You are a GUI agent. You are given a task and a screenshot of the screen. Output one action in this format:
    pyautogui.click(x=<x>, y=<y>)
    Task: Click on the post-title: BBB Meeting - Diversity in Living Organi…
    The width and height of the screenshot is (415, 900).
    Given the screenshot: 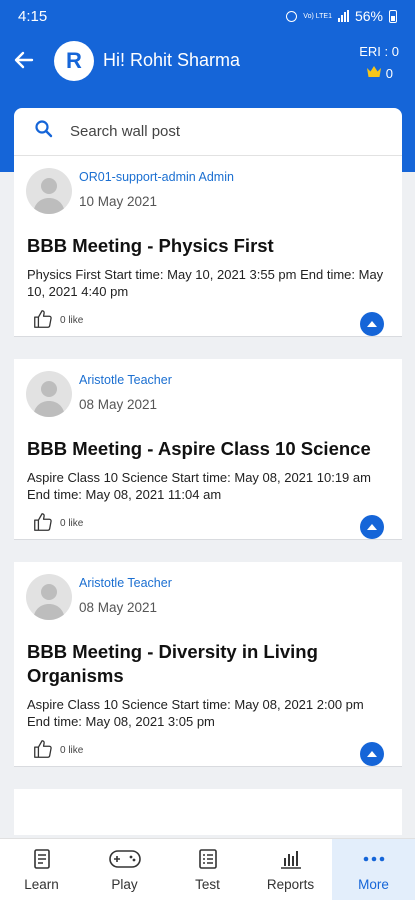 What is the action you would take?
    pyautogui.click(x=172, y=663)
    